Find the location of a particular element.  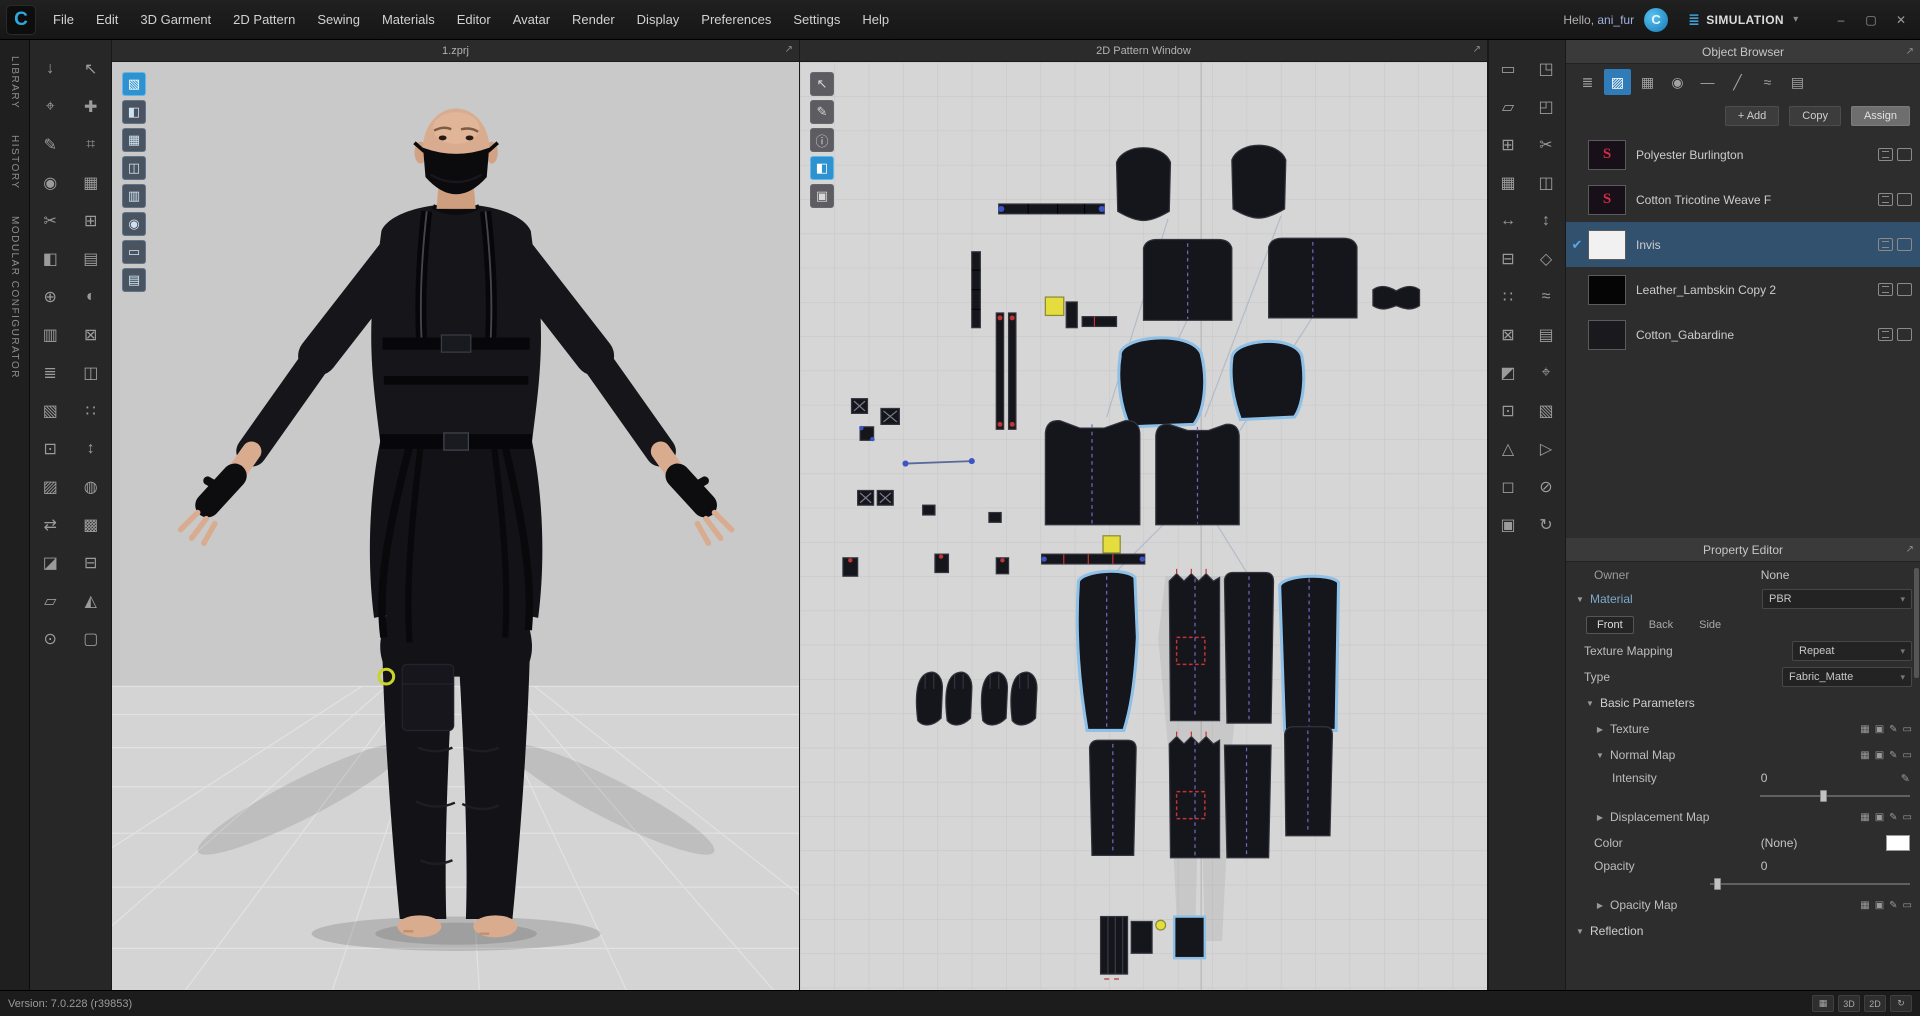

basic-parameters-row: ▼ Basic Parameters is located at coordinates (1743, 703).